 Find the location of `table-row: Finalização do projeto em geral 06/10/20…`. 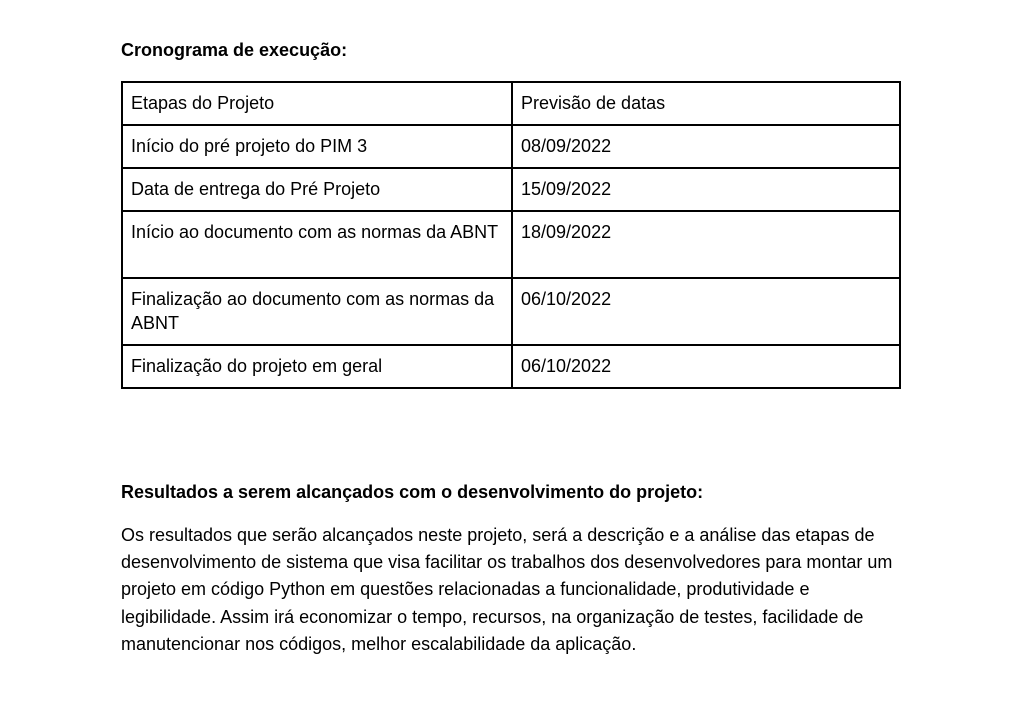

table-row: Finalização do projeto em geral 06/10/20… is located at coordinates (511, 366).